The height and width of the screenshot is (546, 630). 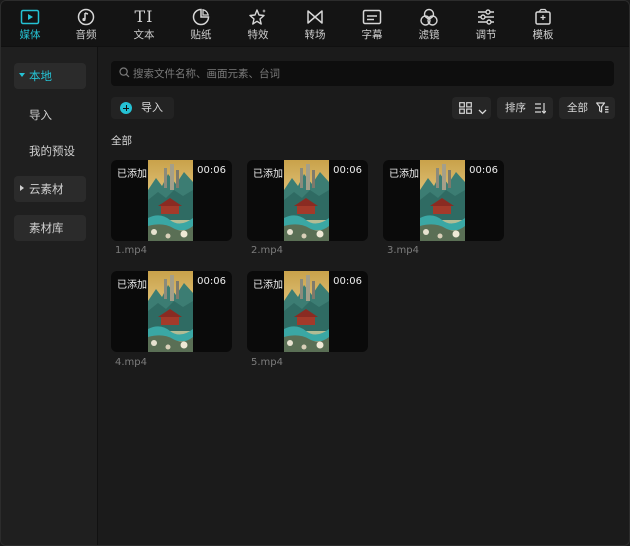 What do you see at coordinates (587, 108) in the screenshot?
I see `filter-button: 全部` at bounding box center [587, 108].